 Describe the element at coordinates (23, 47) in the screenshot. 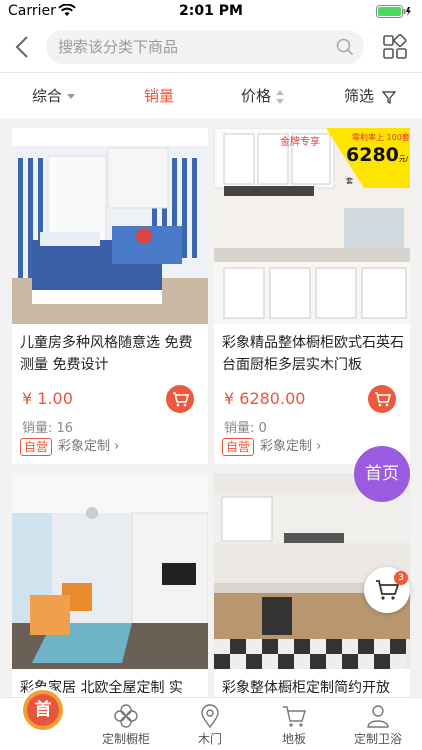

I see `back-arrow-icon` at that location.